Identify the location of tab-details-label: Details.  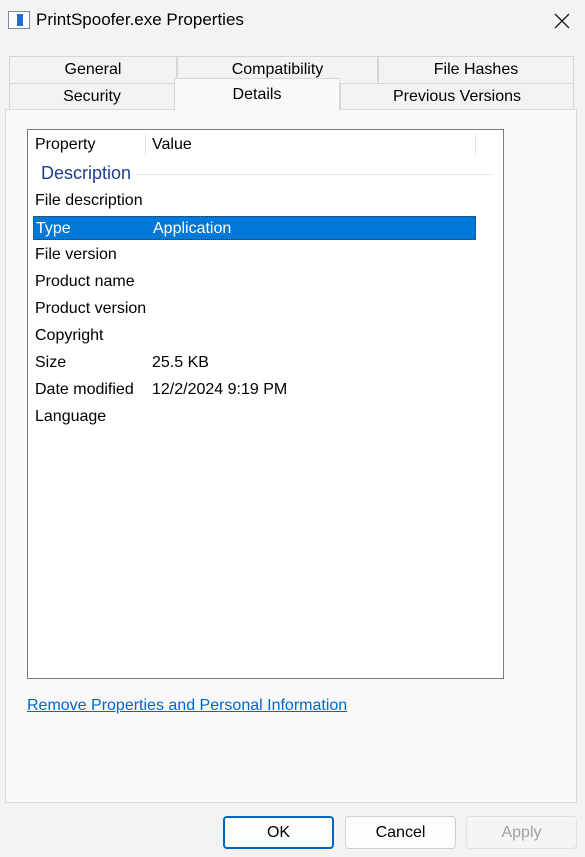
(257, 94).